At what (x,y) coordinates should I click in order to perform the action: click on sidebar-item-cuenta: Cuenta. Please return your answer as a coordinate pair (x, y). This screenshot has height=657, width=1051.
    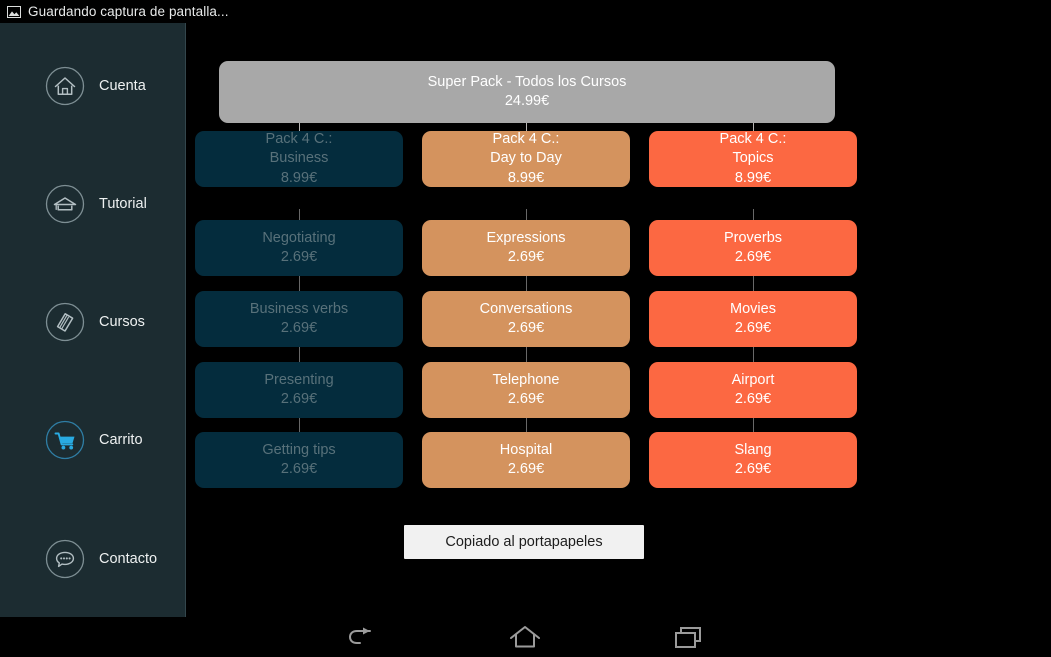
    Looking at the image, I should click on (92, 86).